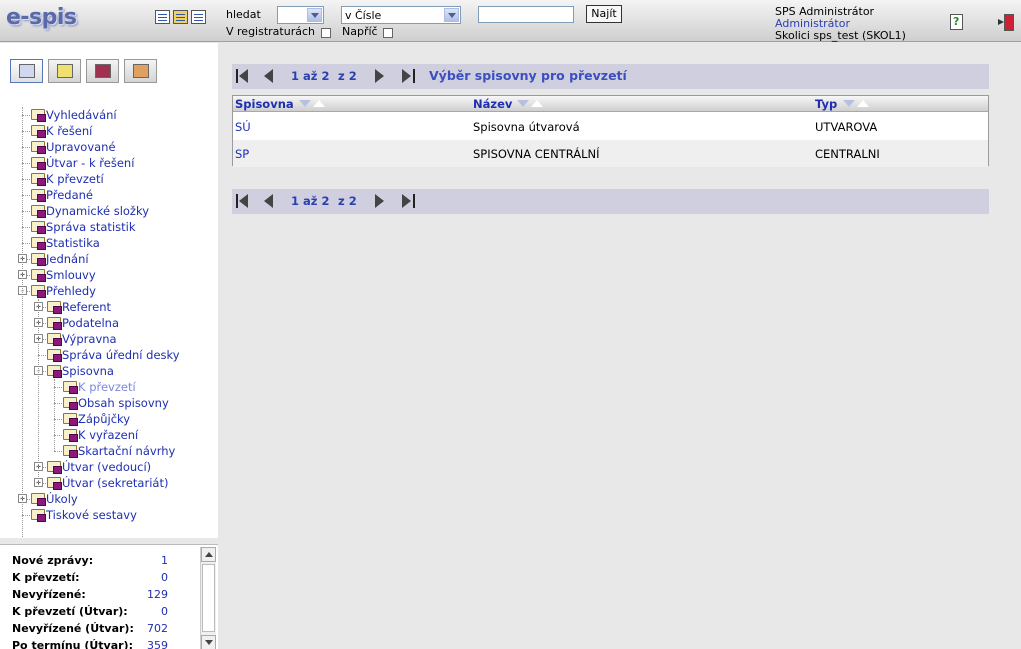 Image resolution: width=1021 pixels, height=649 pixels. Describe the element at coordinates (109, 275) in the screenshot. I see `tree-item: + Smlouvy` at that location.